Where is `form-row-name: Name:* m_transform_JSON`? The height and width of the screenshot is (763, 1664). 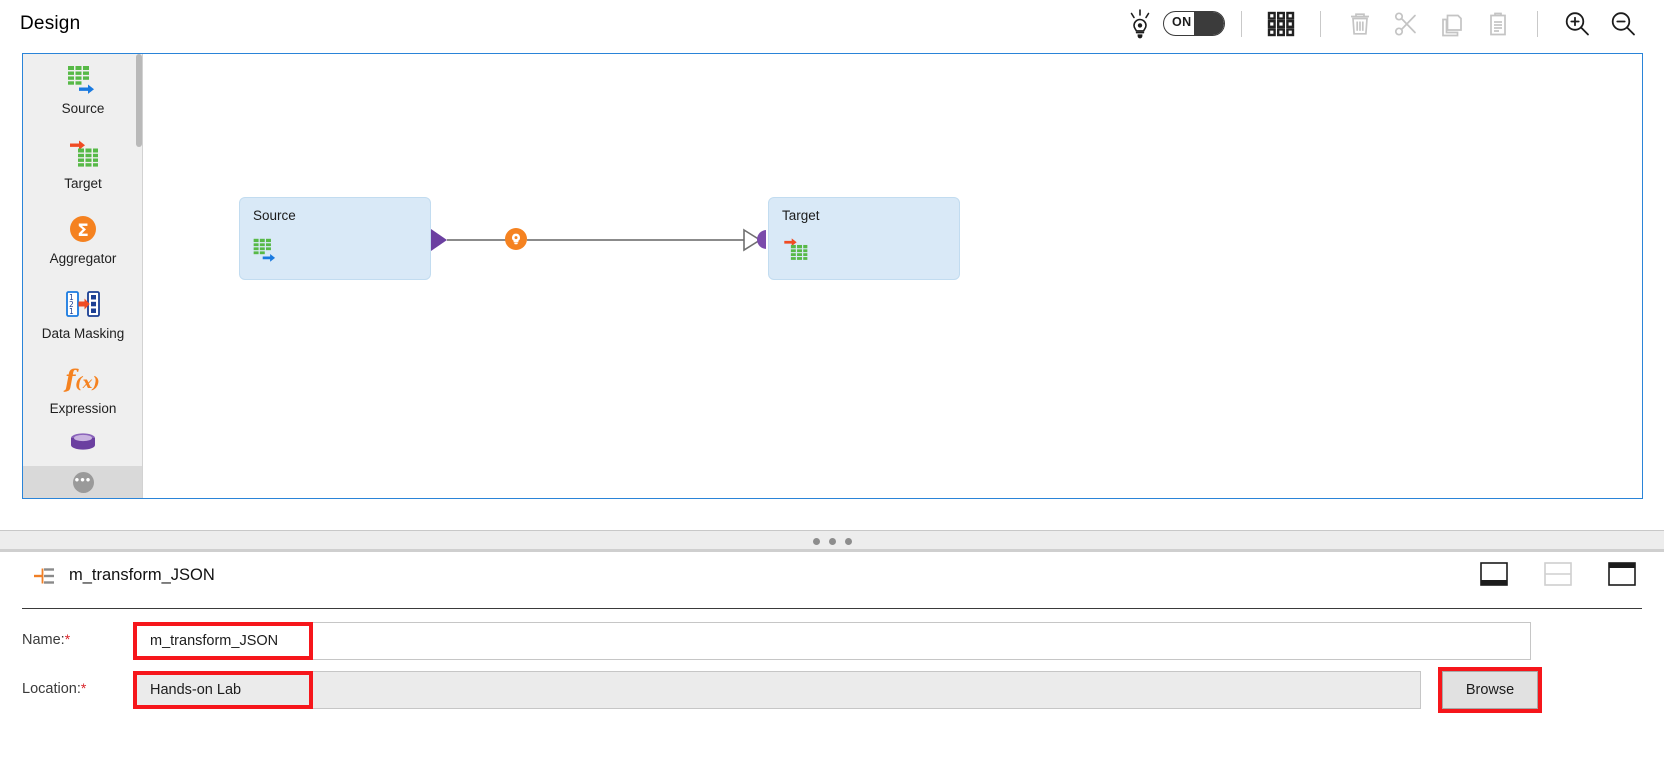
form-row-name: Name:* m_transform_JSON is located at coordinates (832, 642).